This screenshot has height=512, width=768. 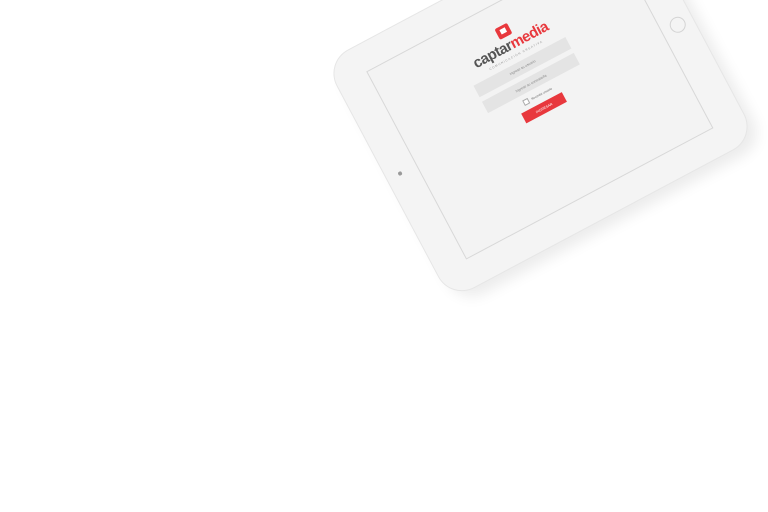 I want to click on home-button, so click(x=677, y=24).